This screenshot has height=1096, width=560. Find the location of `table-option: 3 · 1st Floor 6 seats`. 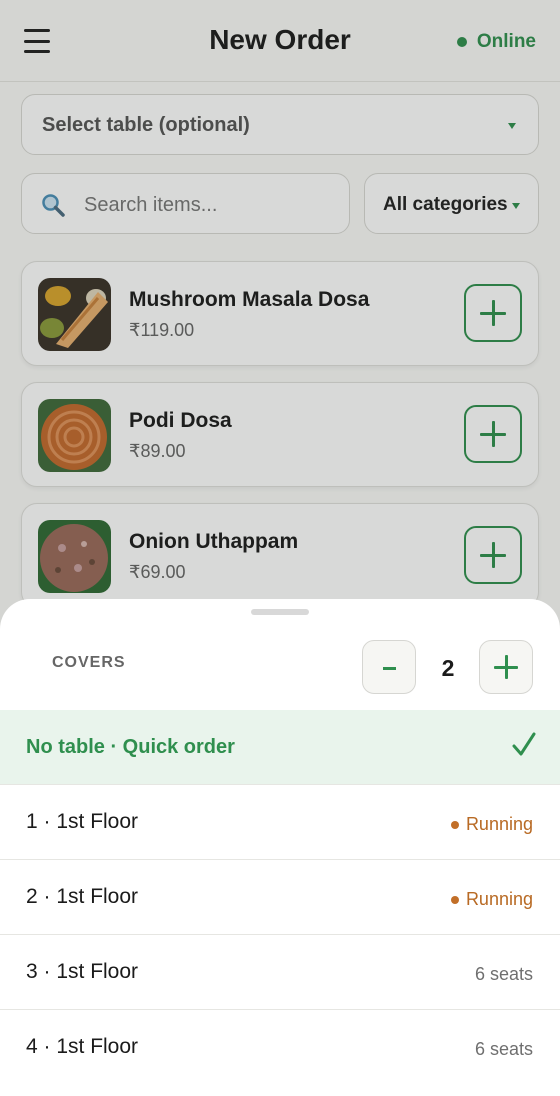

table-option: 3 · 1st Floor 6 seats is located at coordinates (280, 972).